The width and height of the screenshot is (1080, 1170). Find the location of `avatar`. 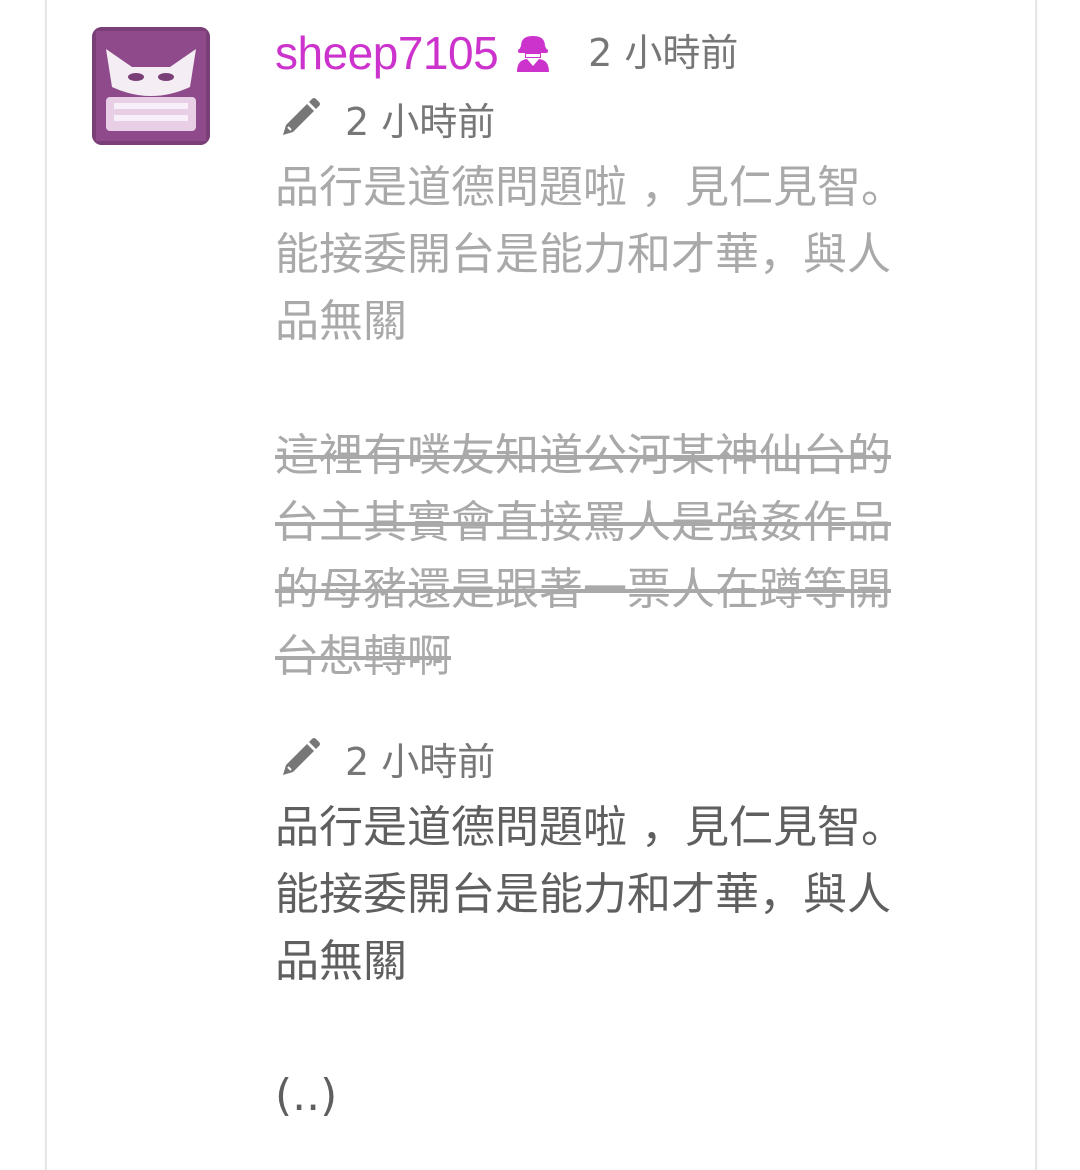

avatar is located at coordinates (151, 86).